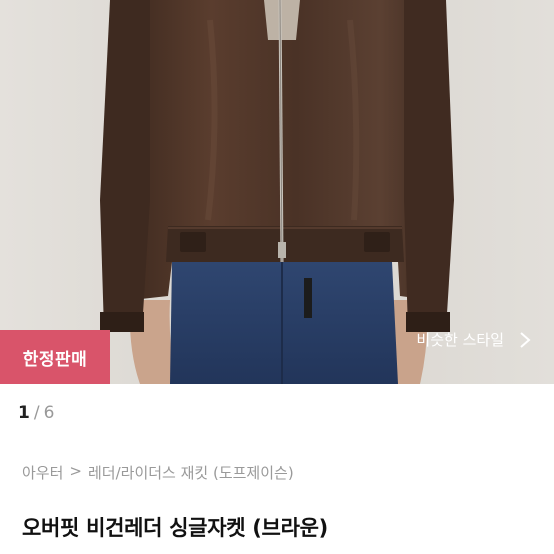 The width and height of the screenshot is (554, 554). I want to click on similar-style-button: 비슷한 스타일, so click(474, 339).